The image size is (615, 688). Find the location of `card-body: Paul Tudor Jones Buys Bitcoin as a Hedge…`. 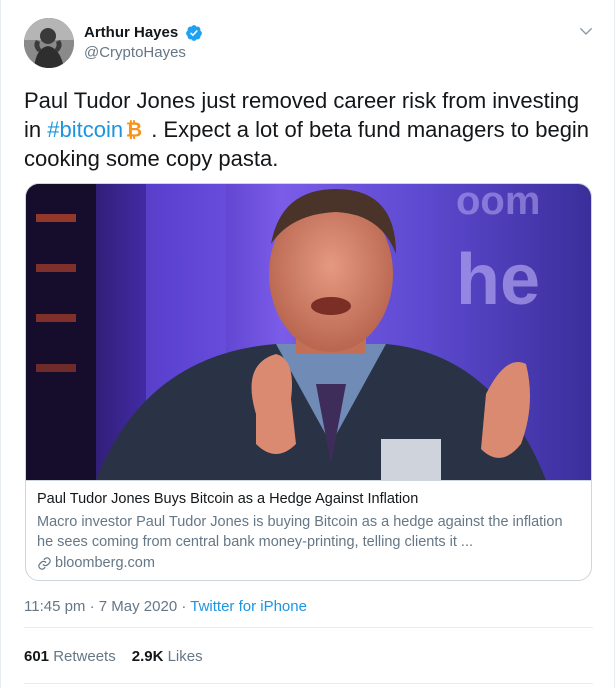

card-body: Paul Tudor Jones Buys Bitcoin as a Hedge… is located at coordinates (308, 530).